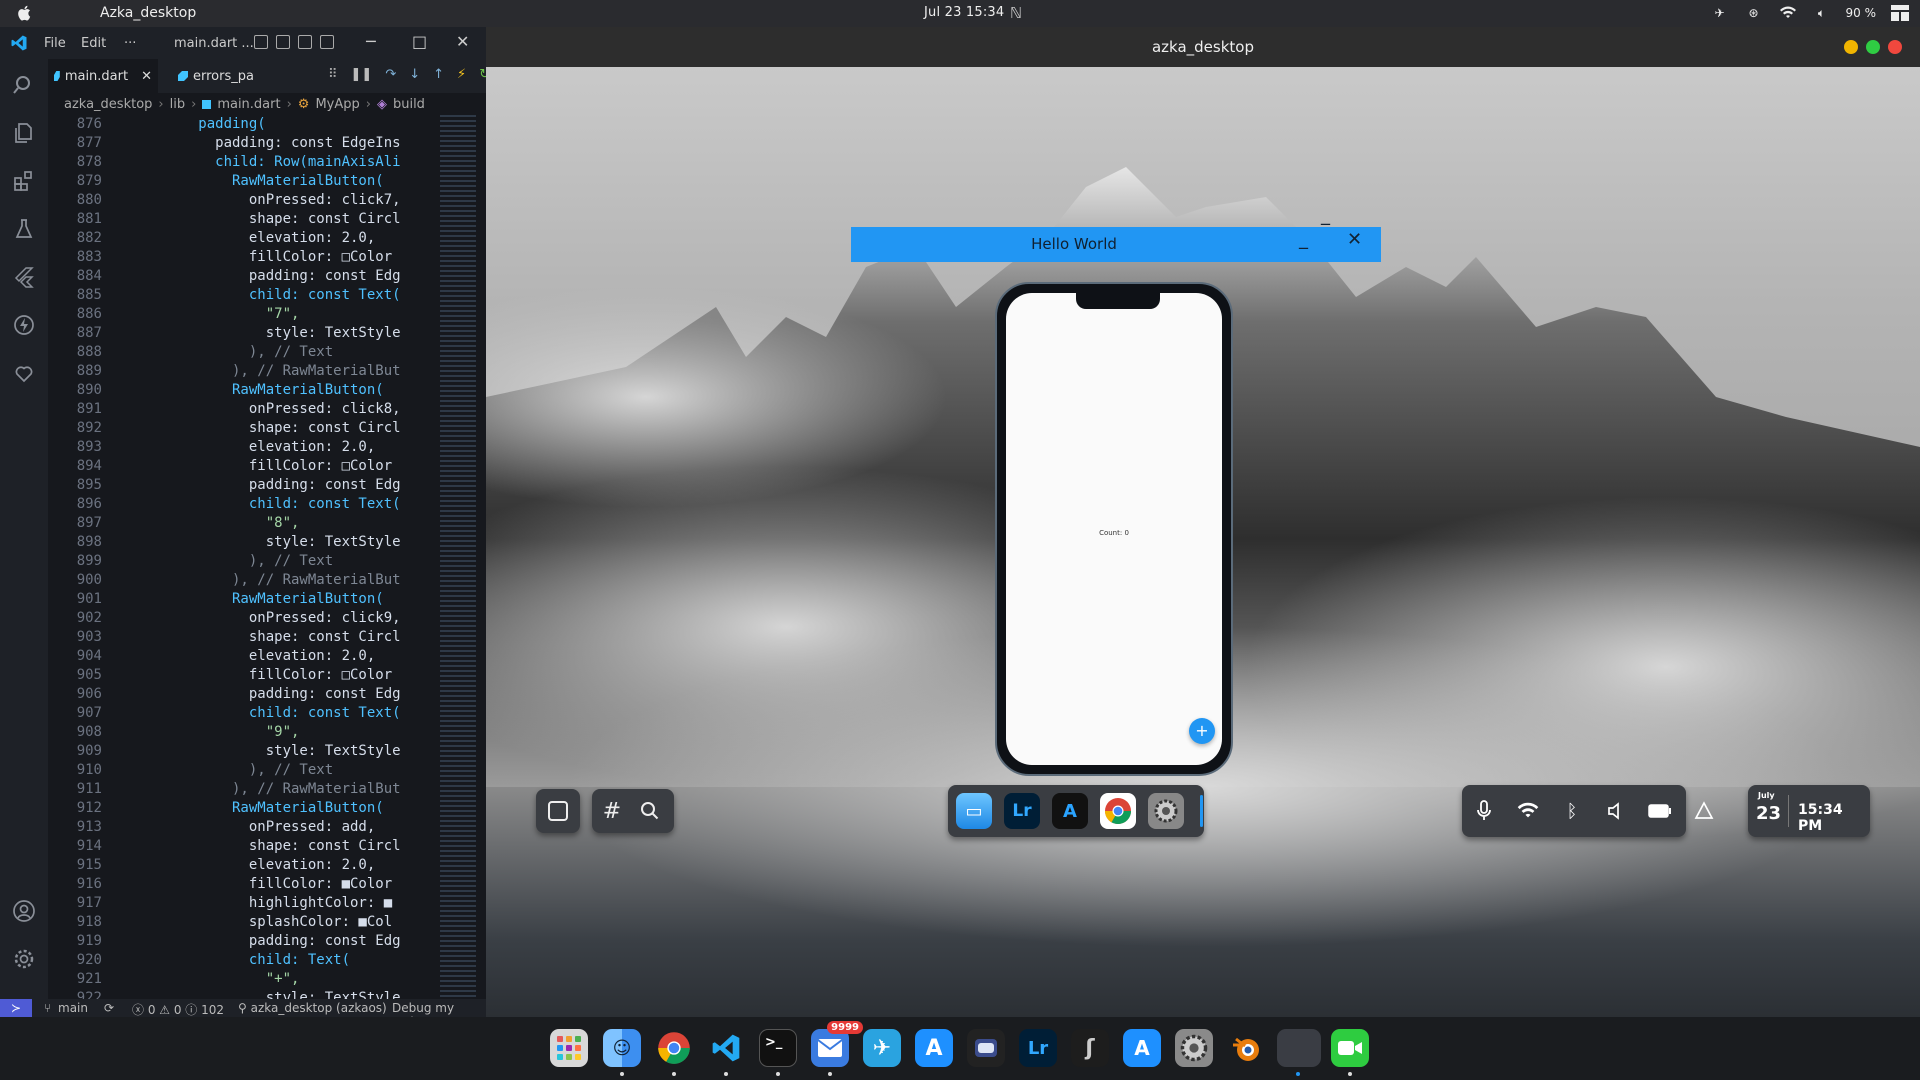 The height and width of the screenshot is (1080, 1920). What do you see at coordinates (24, 229) in the screenshot?
I see `testing-flask-icon` at bounding box center [24, 229].